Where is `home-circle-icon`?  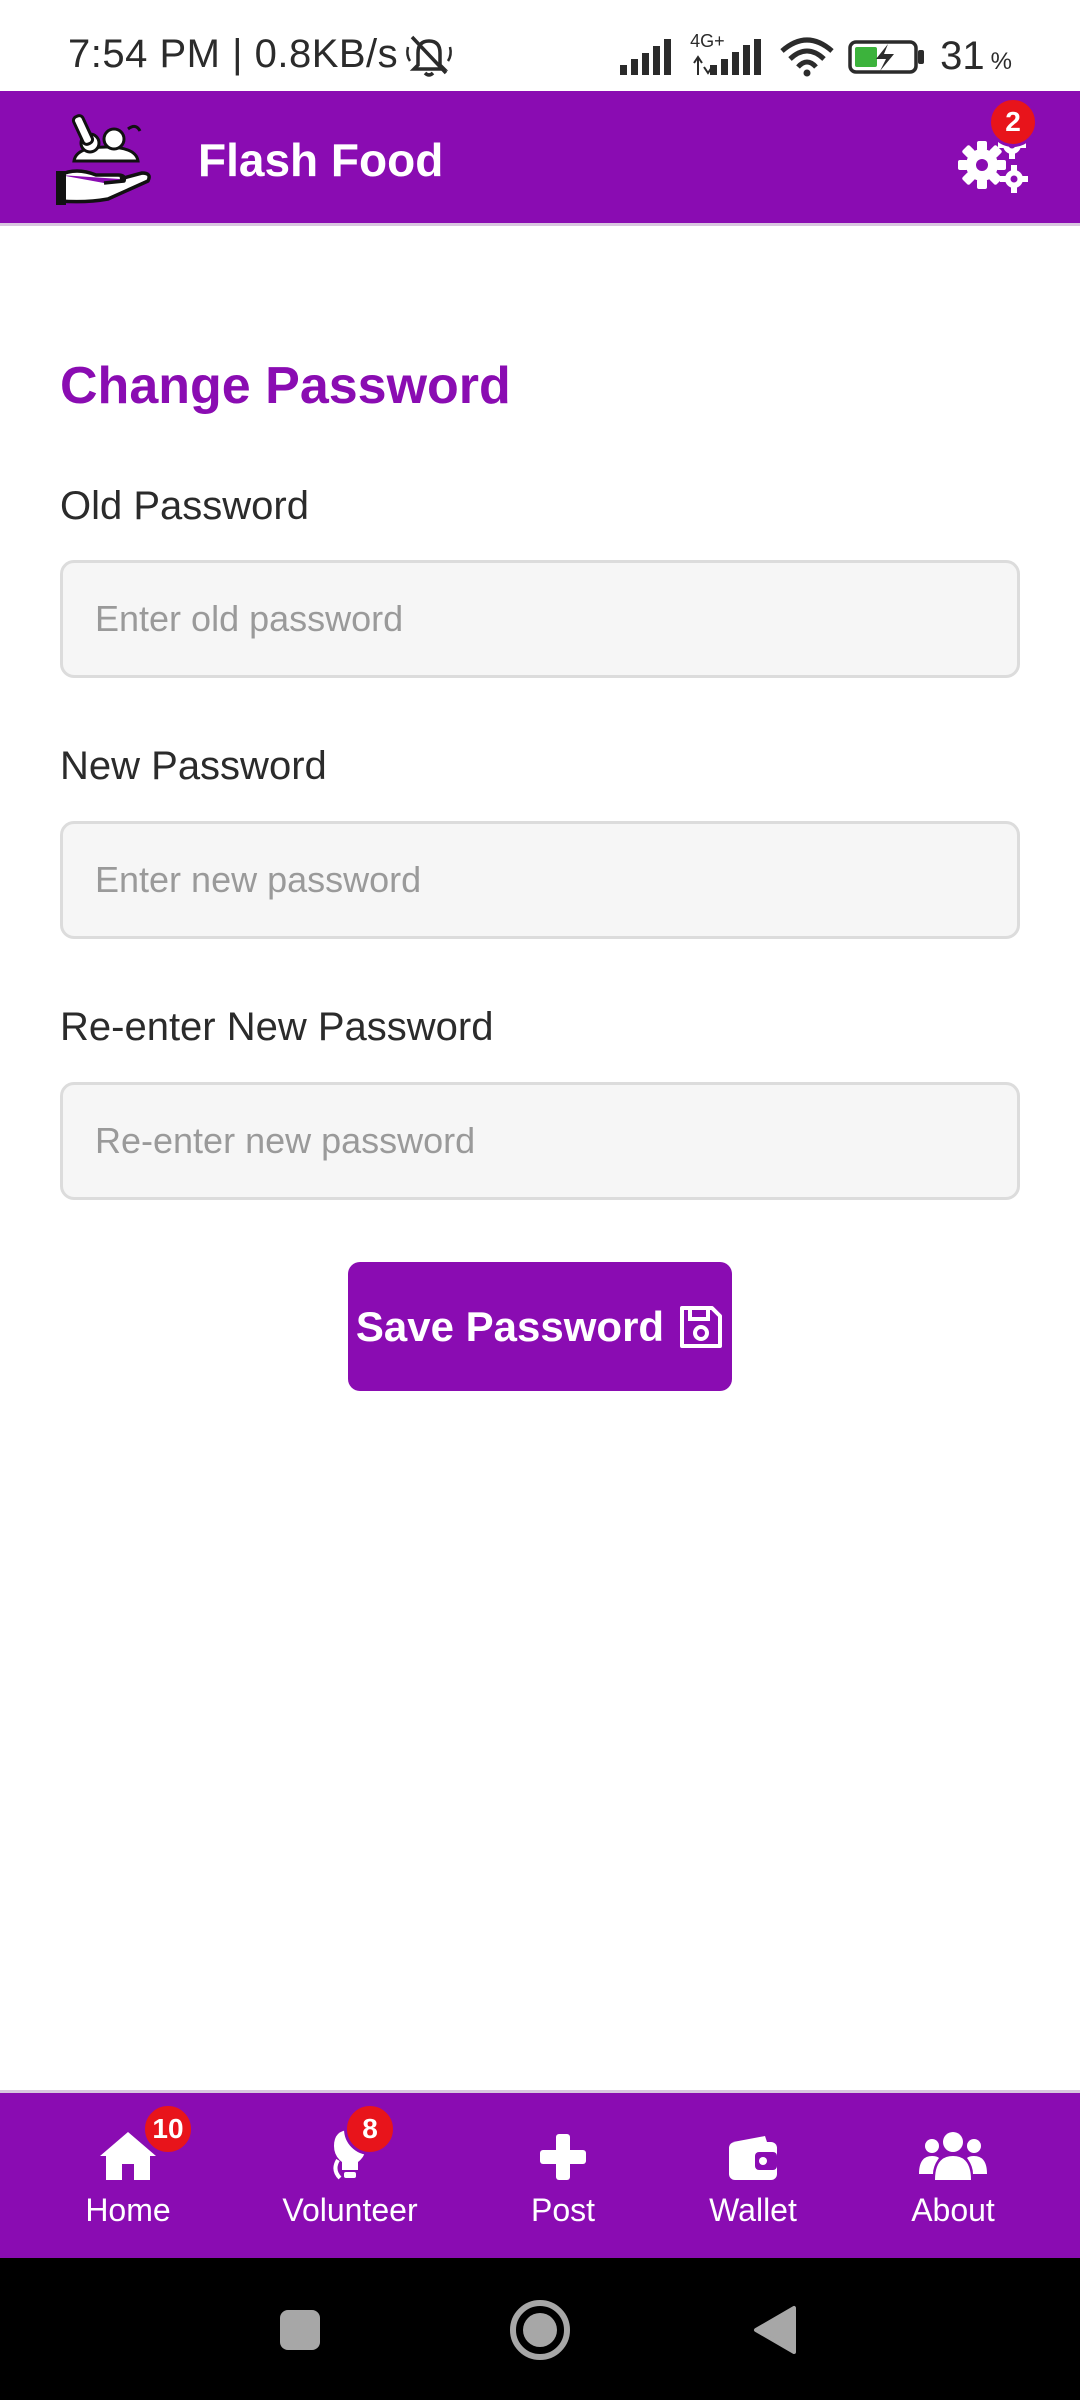 home-circle-icon is located at coordinates (540, 2330).